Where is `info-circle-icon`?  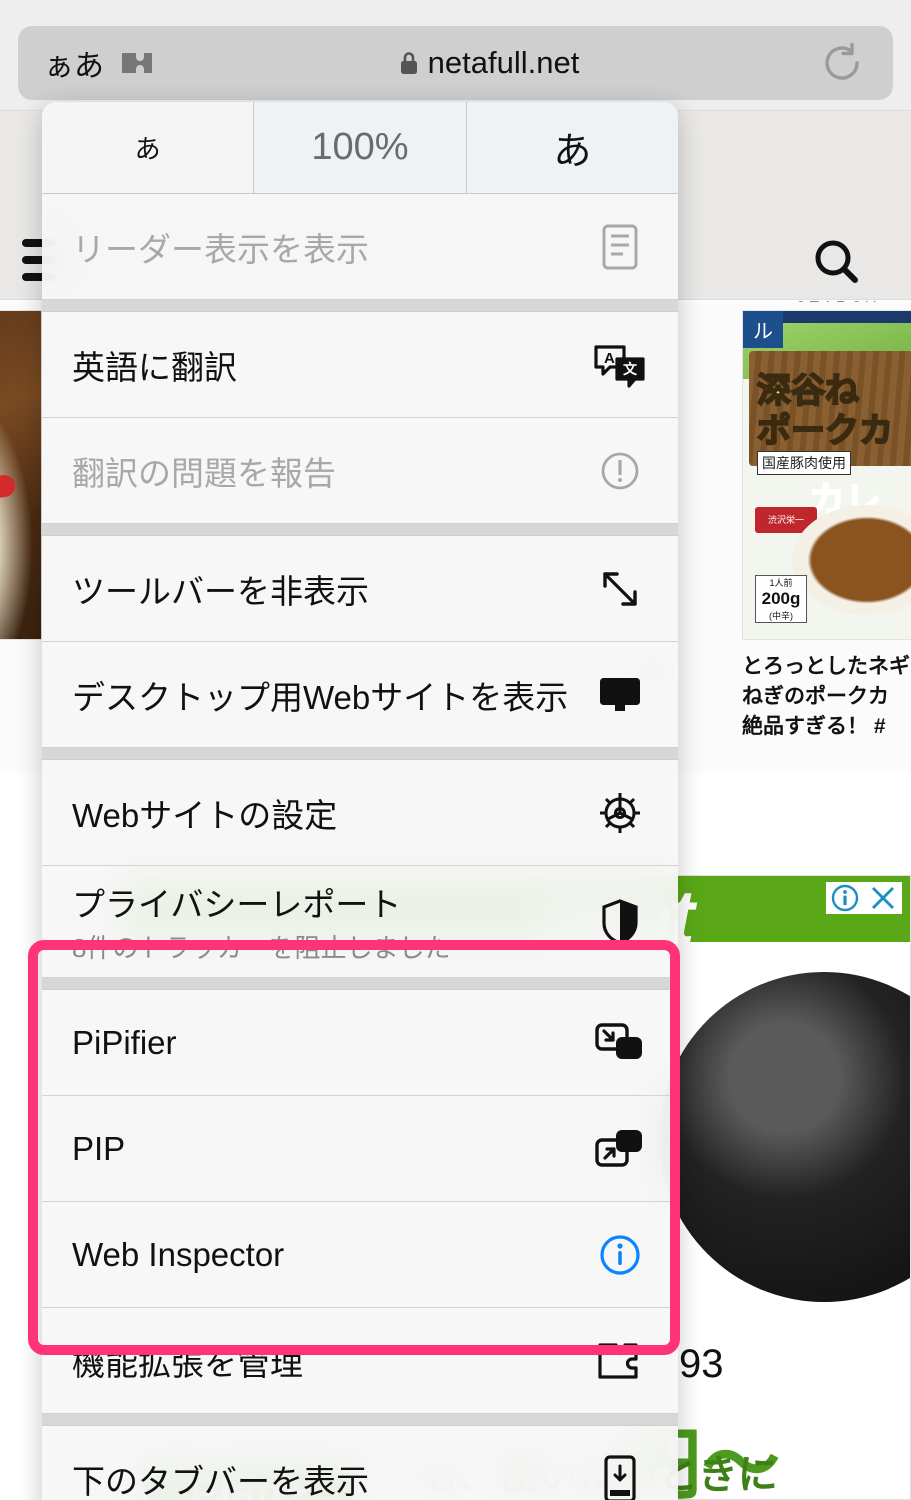
info-circle-icon is located at coordinates (620, 1255).